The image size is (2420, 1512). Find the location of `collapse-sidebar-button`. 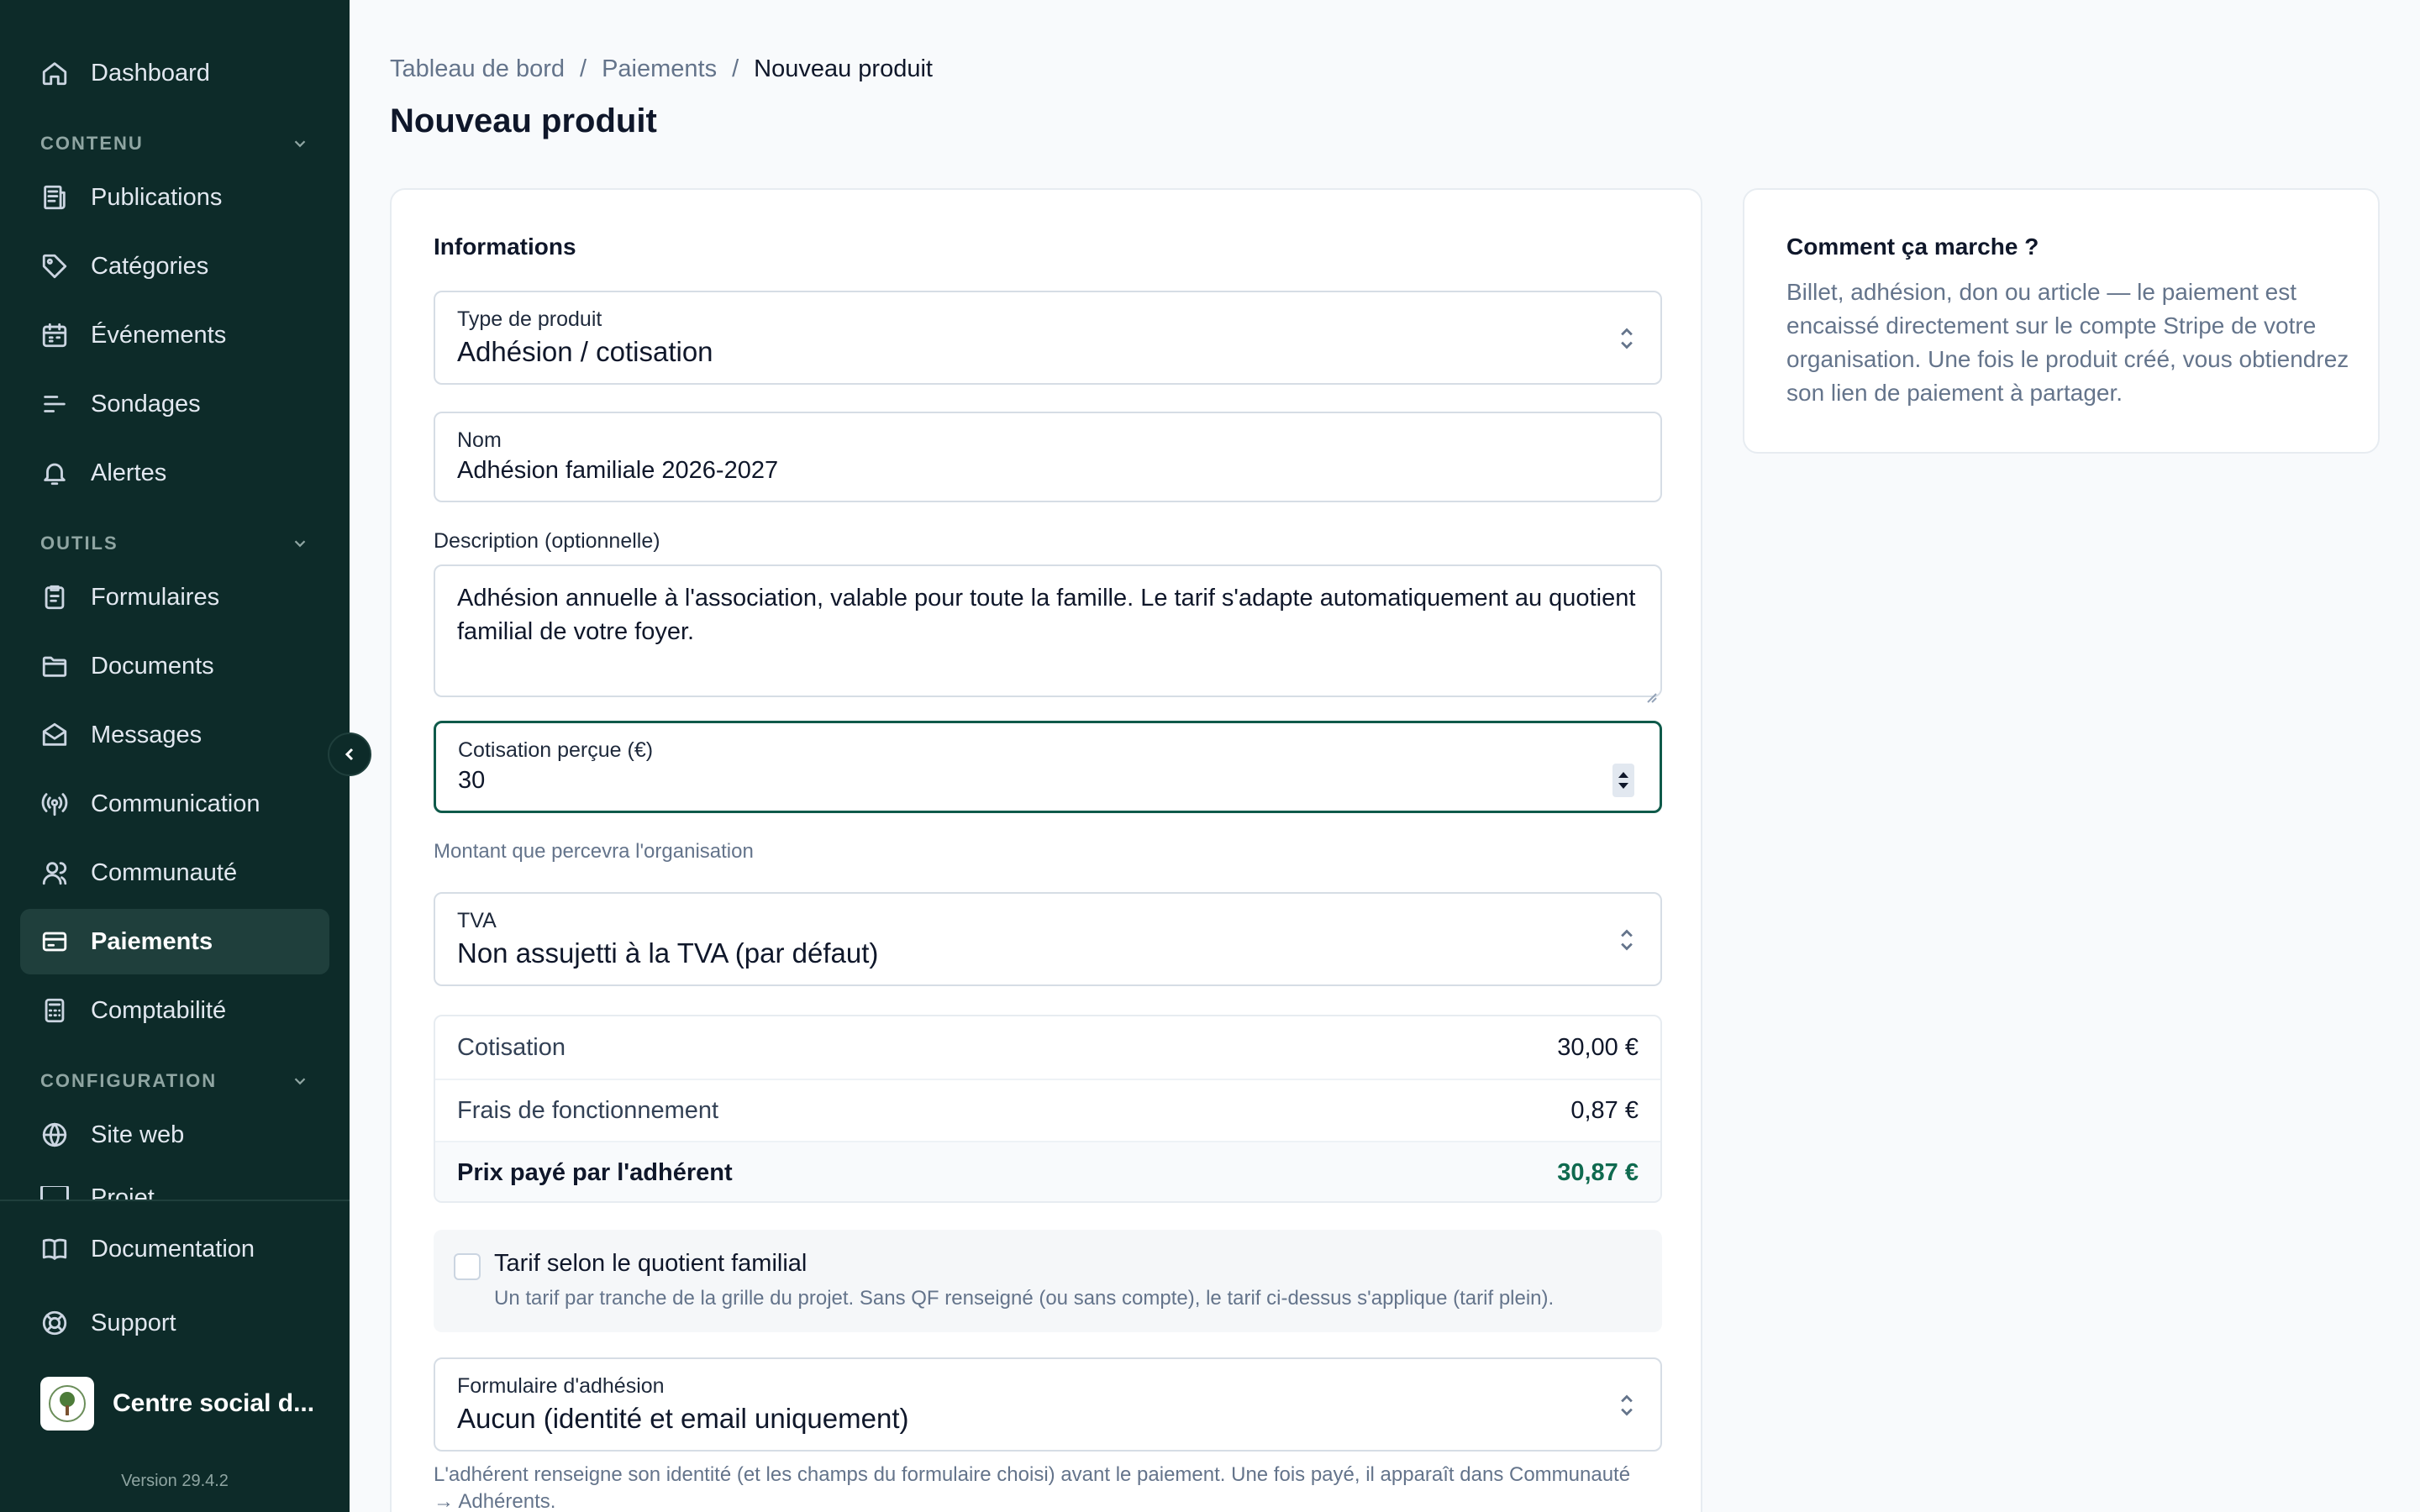

collapse-sidebar-button is located at coordinates (349, 754).